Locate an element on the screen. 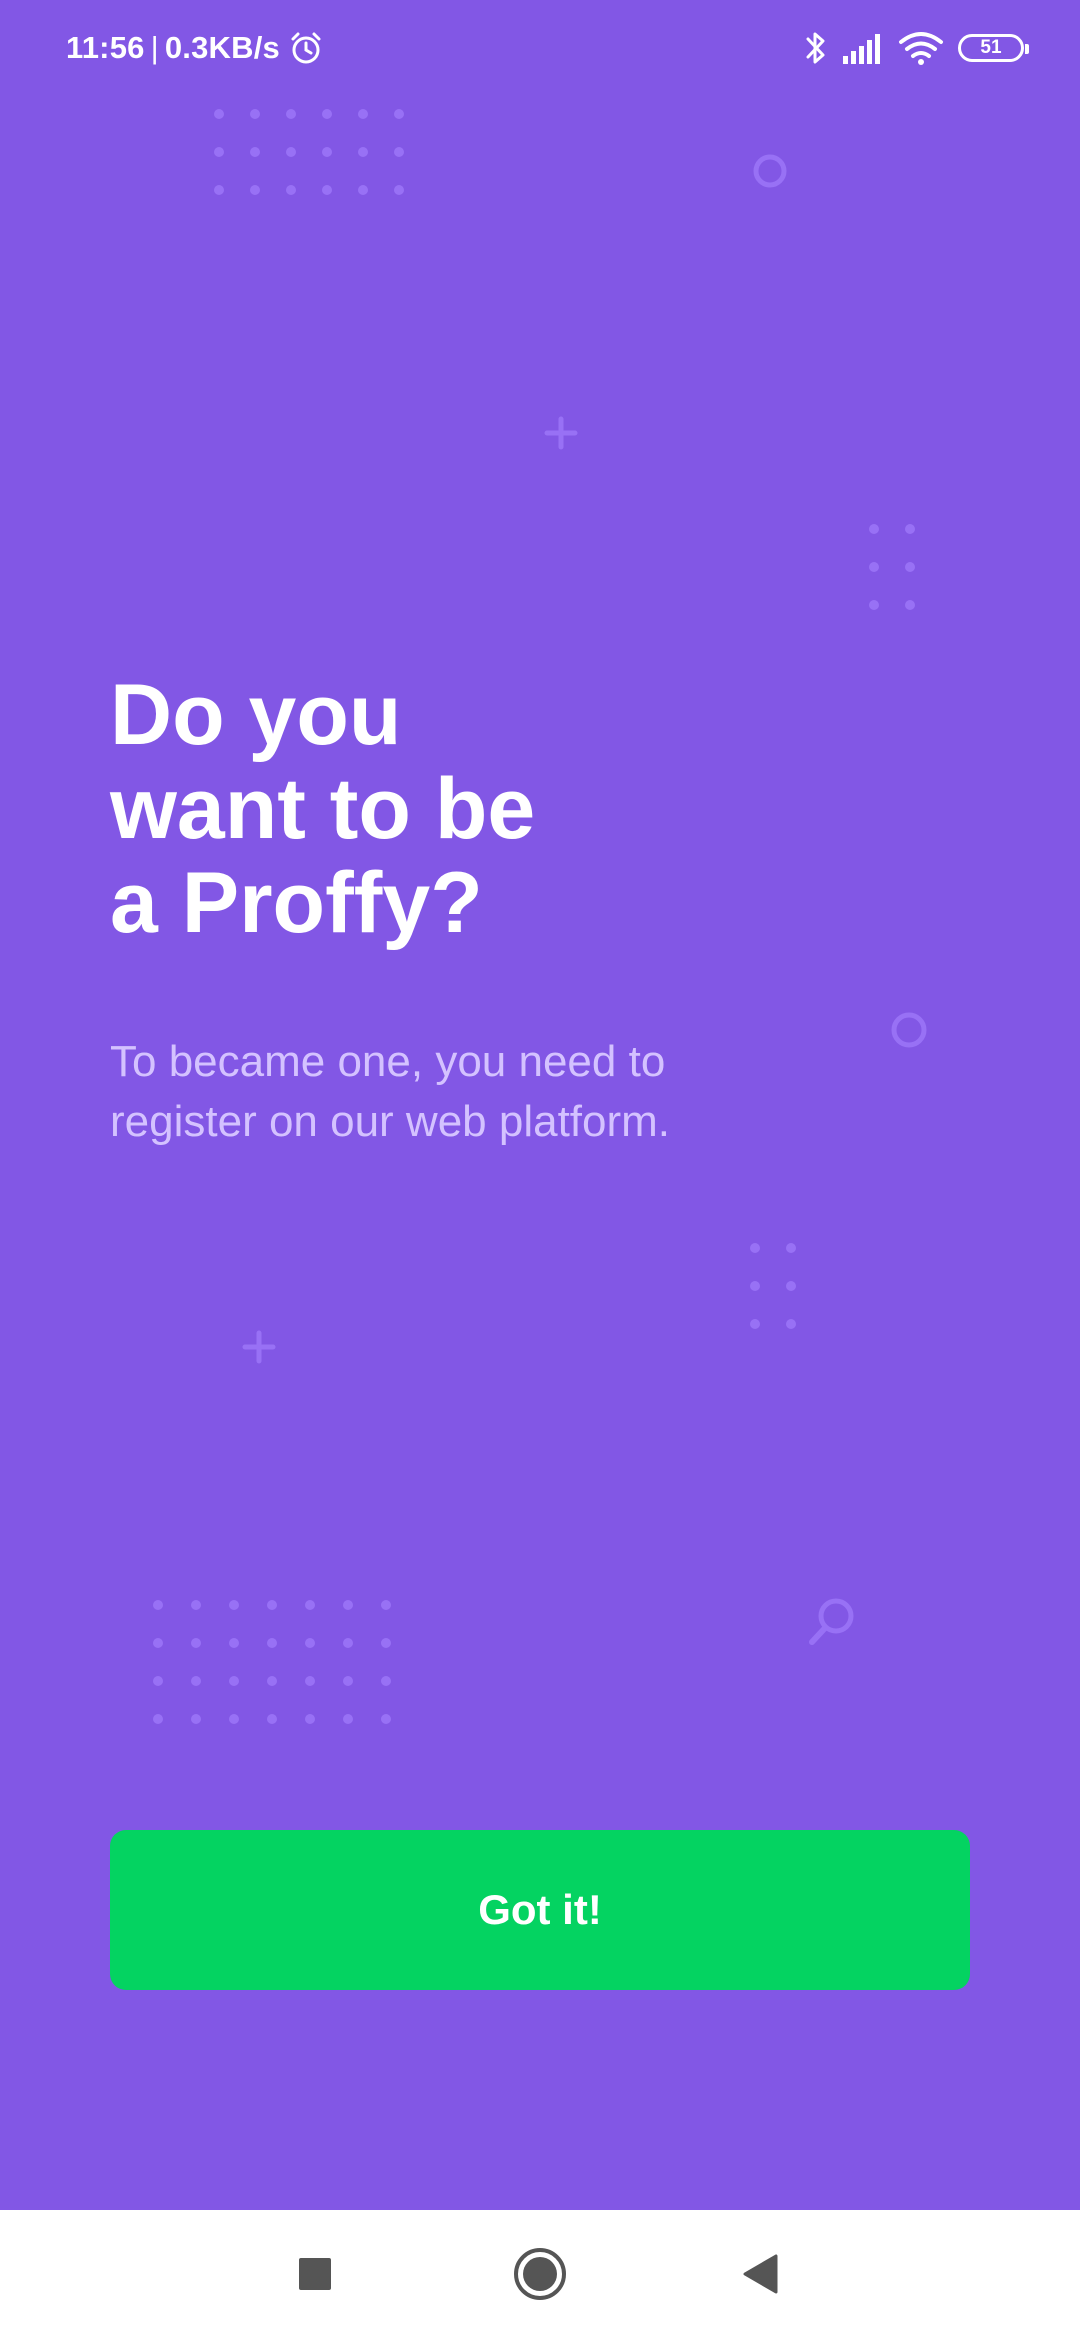 The width and height of the screenshot is (1080, 2340). wifi-icon is located at coordinates (921, 48).